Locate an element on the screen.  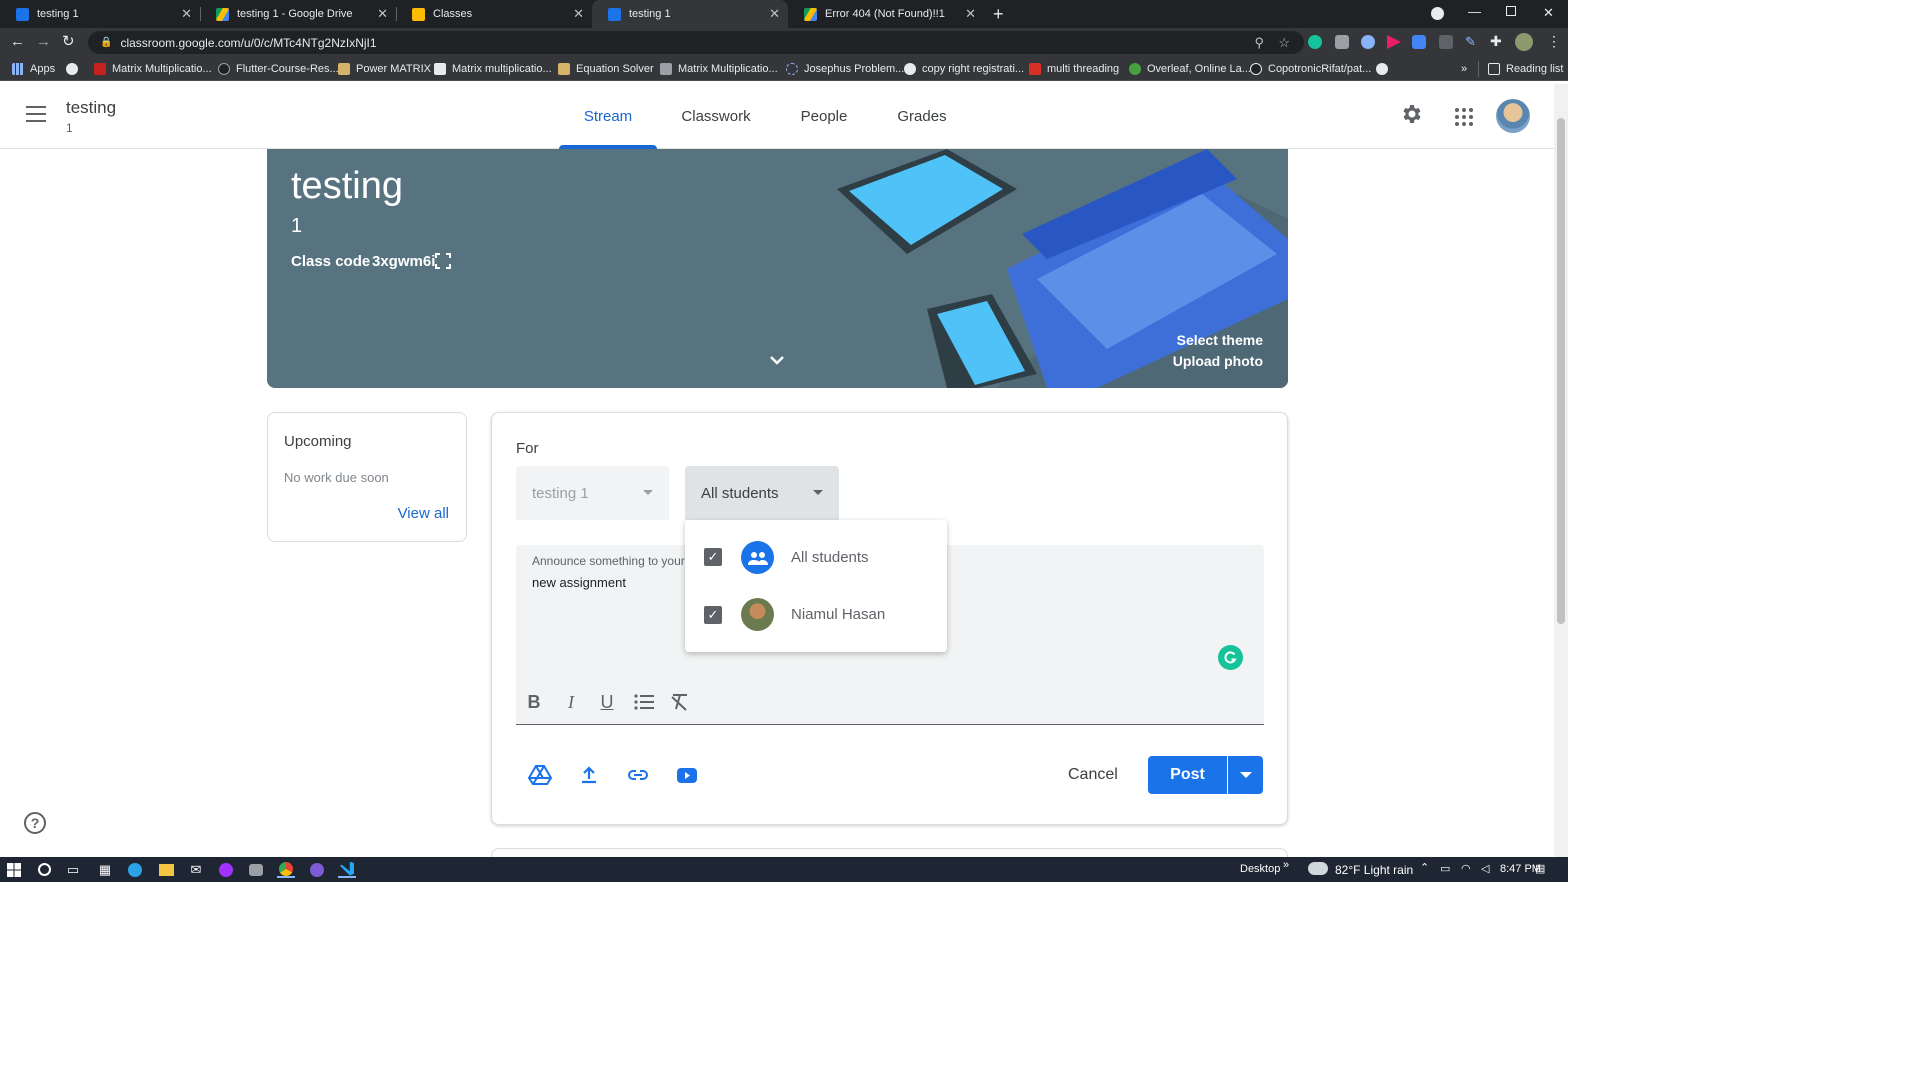
weather-cloud-icon is located at coordinates (1318, 868).